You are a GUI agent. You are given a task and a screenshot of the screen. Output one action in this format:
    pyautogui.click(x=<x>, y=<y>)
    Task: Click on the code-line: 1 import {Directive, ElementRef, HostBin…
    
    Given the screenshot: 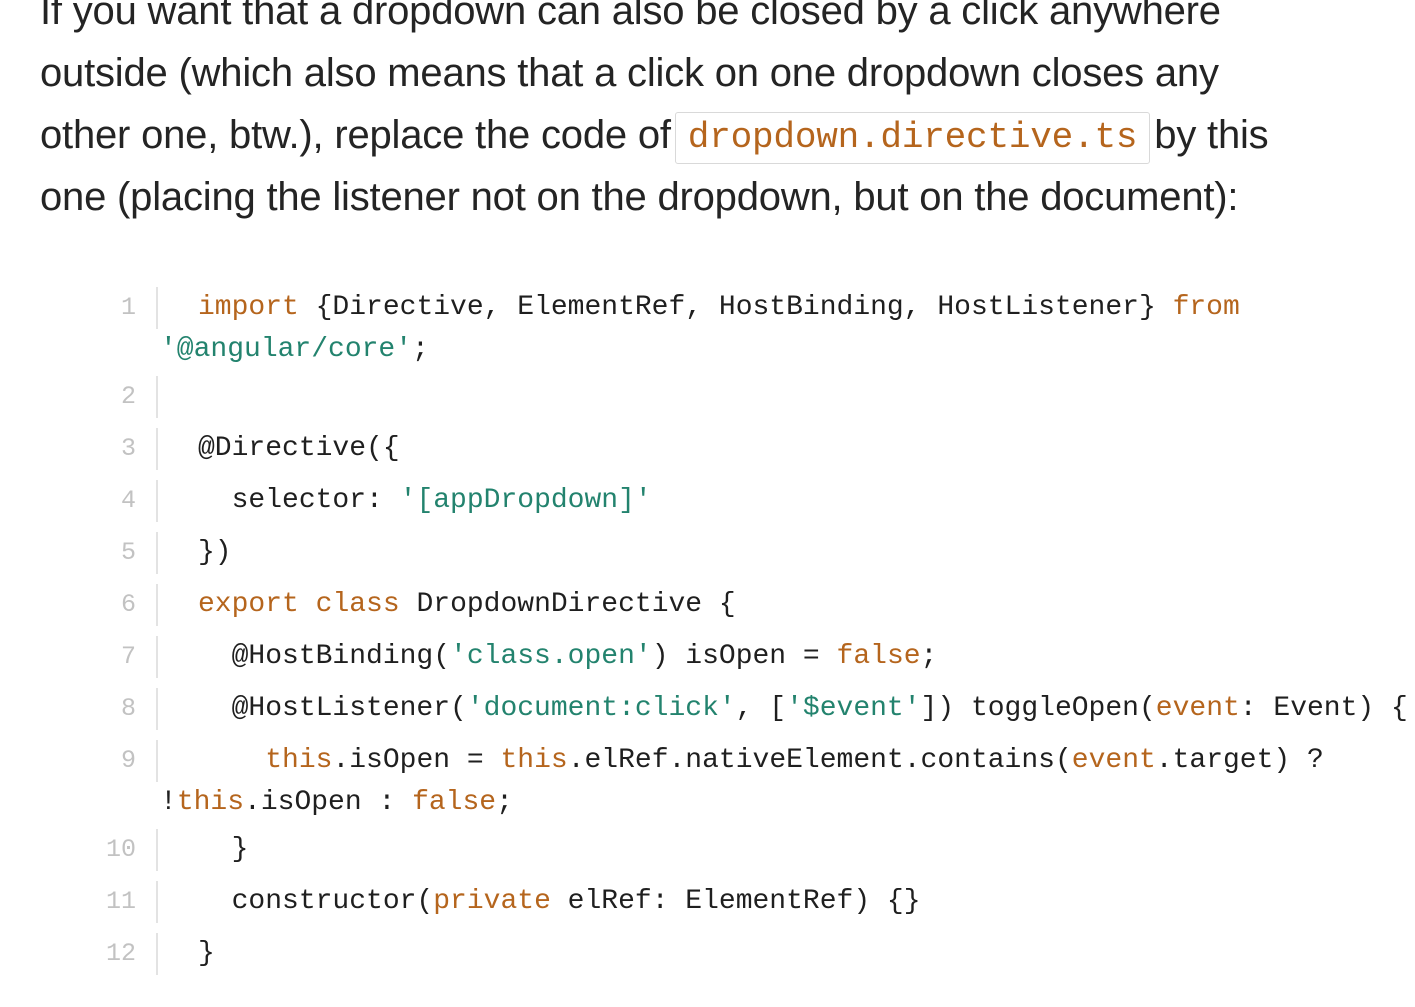 What is the action you would take?
    pyautogui.click(x=751, y=326)
    